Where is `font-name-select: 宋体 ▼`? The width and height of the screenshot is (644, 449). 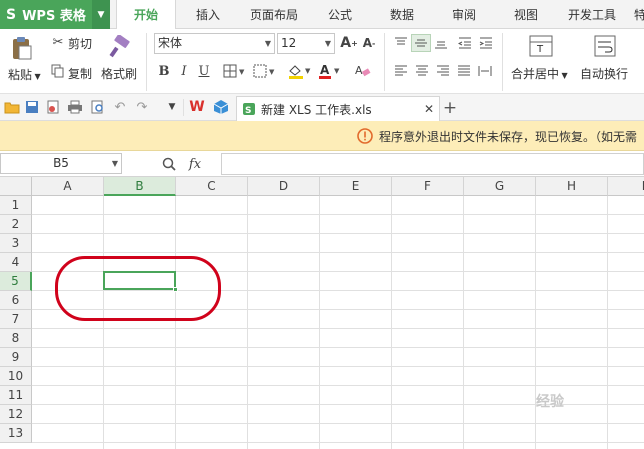 font-name-select: 宋体 ▼ is located at coordinates (214, 43).